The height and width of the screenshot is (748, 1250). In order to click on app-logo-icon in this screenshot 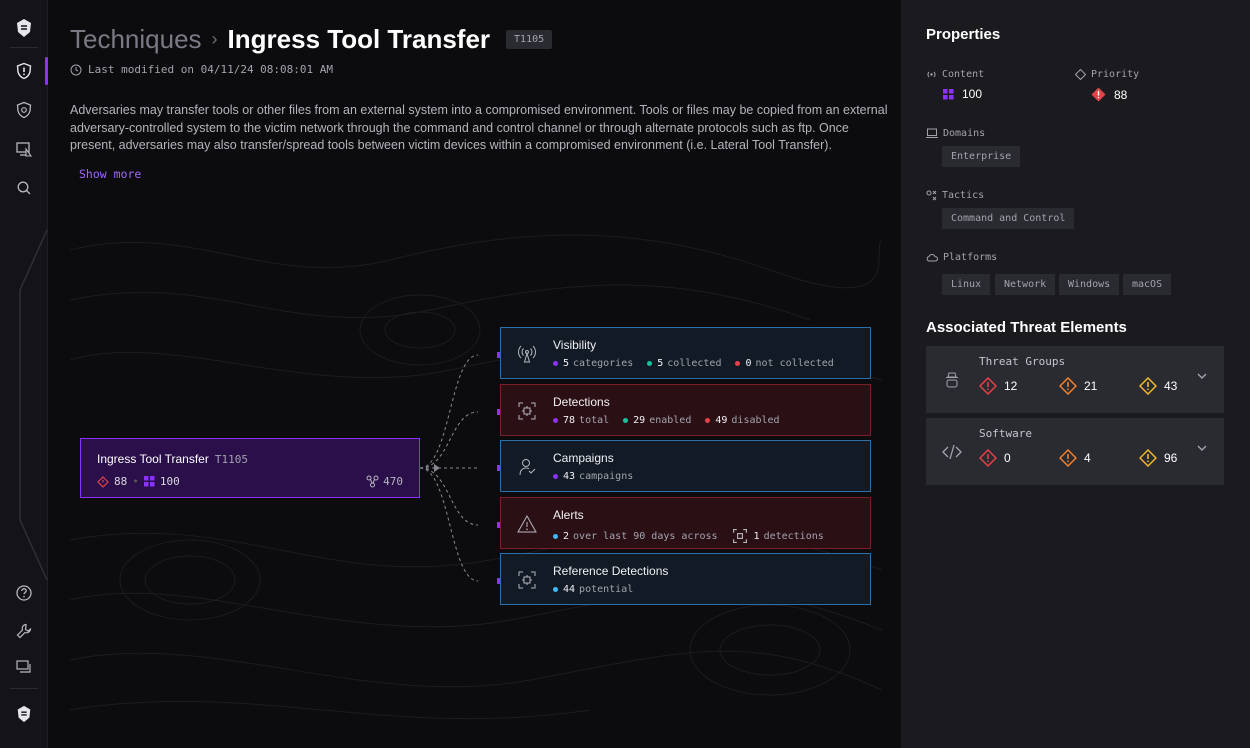, I will do `click(24, 28)`.